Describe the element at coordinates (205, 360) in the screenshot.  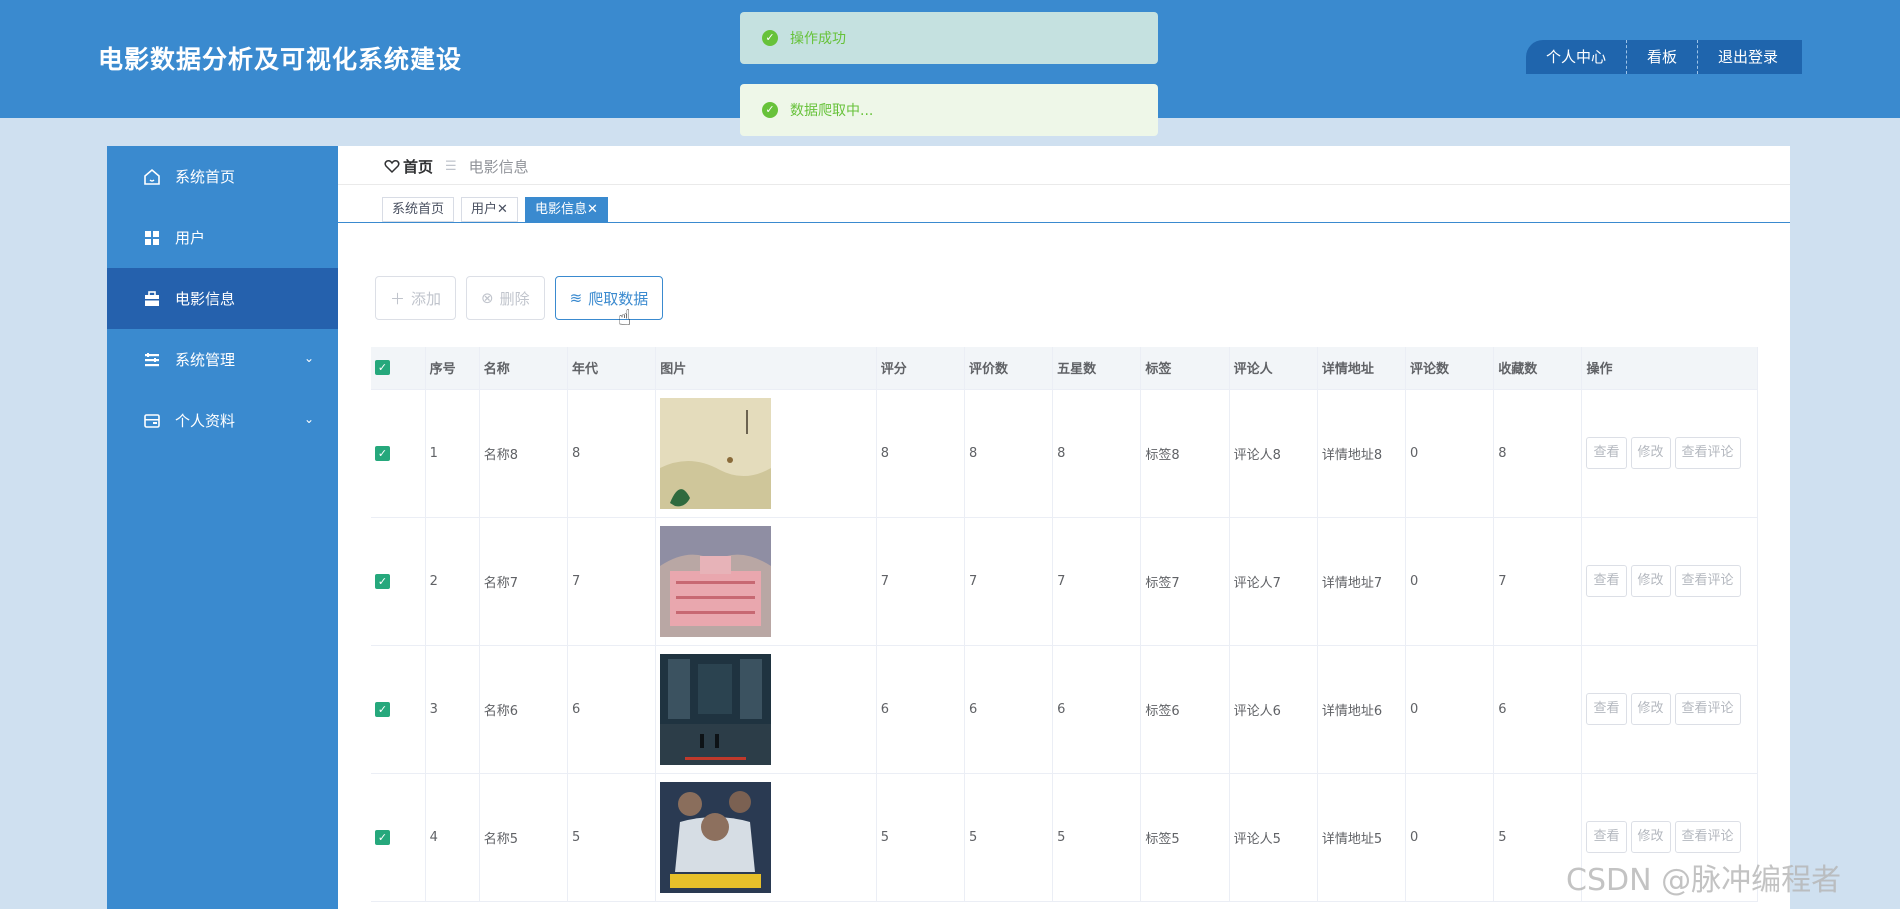
I see `sidebar-item-label: 系统管理` at that location.